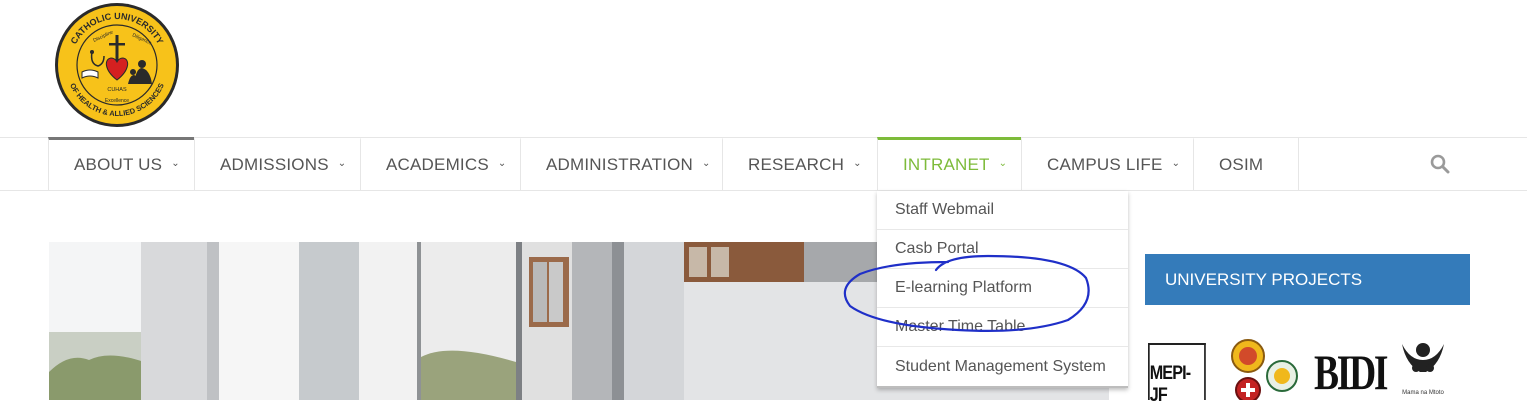  Describe the element at coordinates (1177, 374) in the screenshot. I see `mepi-jf-logo: MEPI-JF` at that location.